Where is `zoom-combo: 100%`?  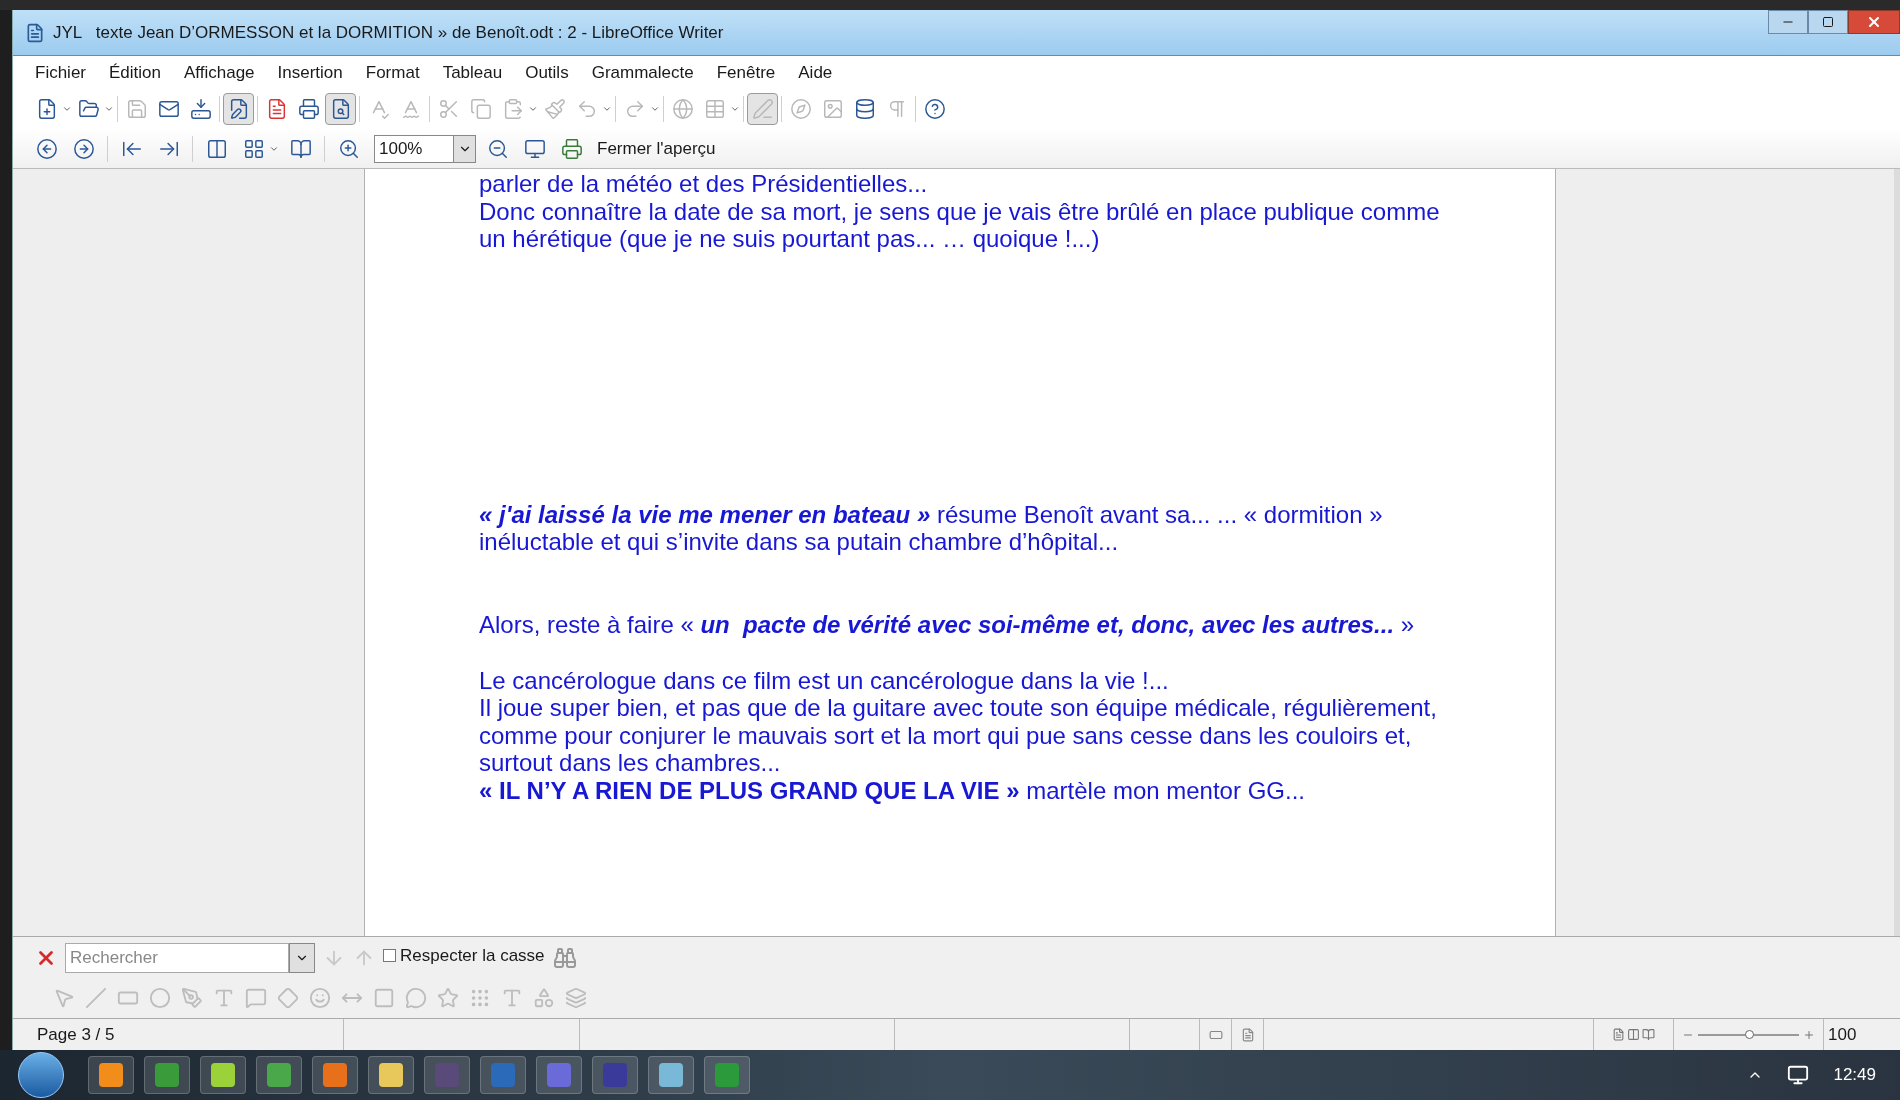
zoom-combo: 100% is located at coordinates (425, 148).